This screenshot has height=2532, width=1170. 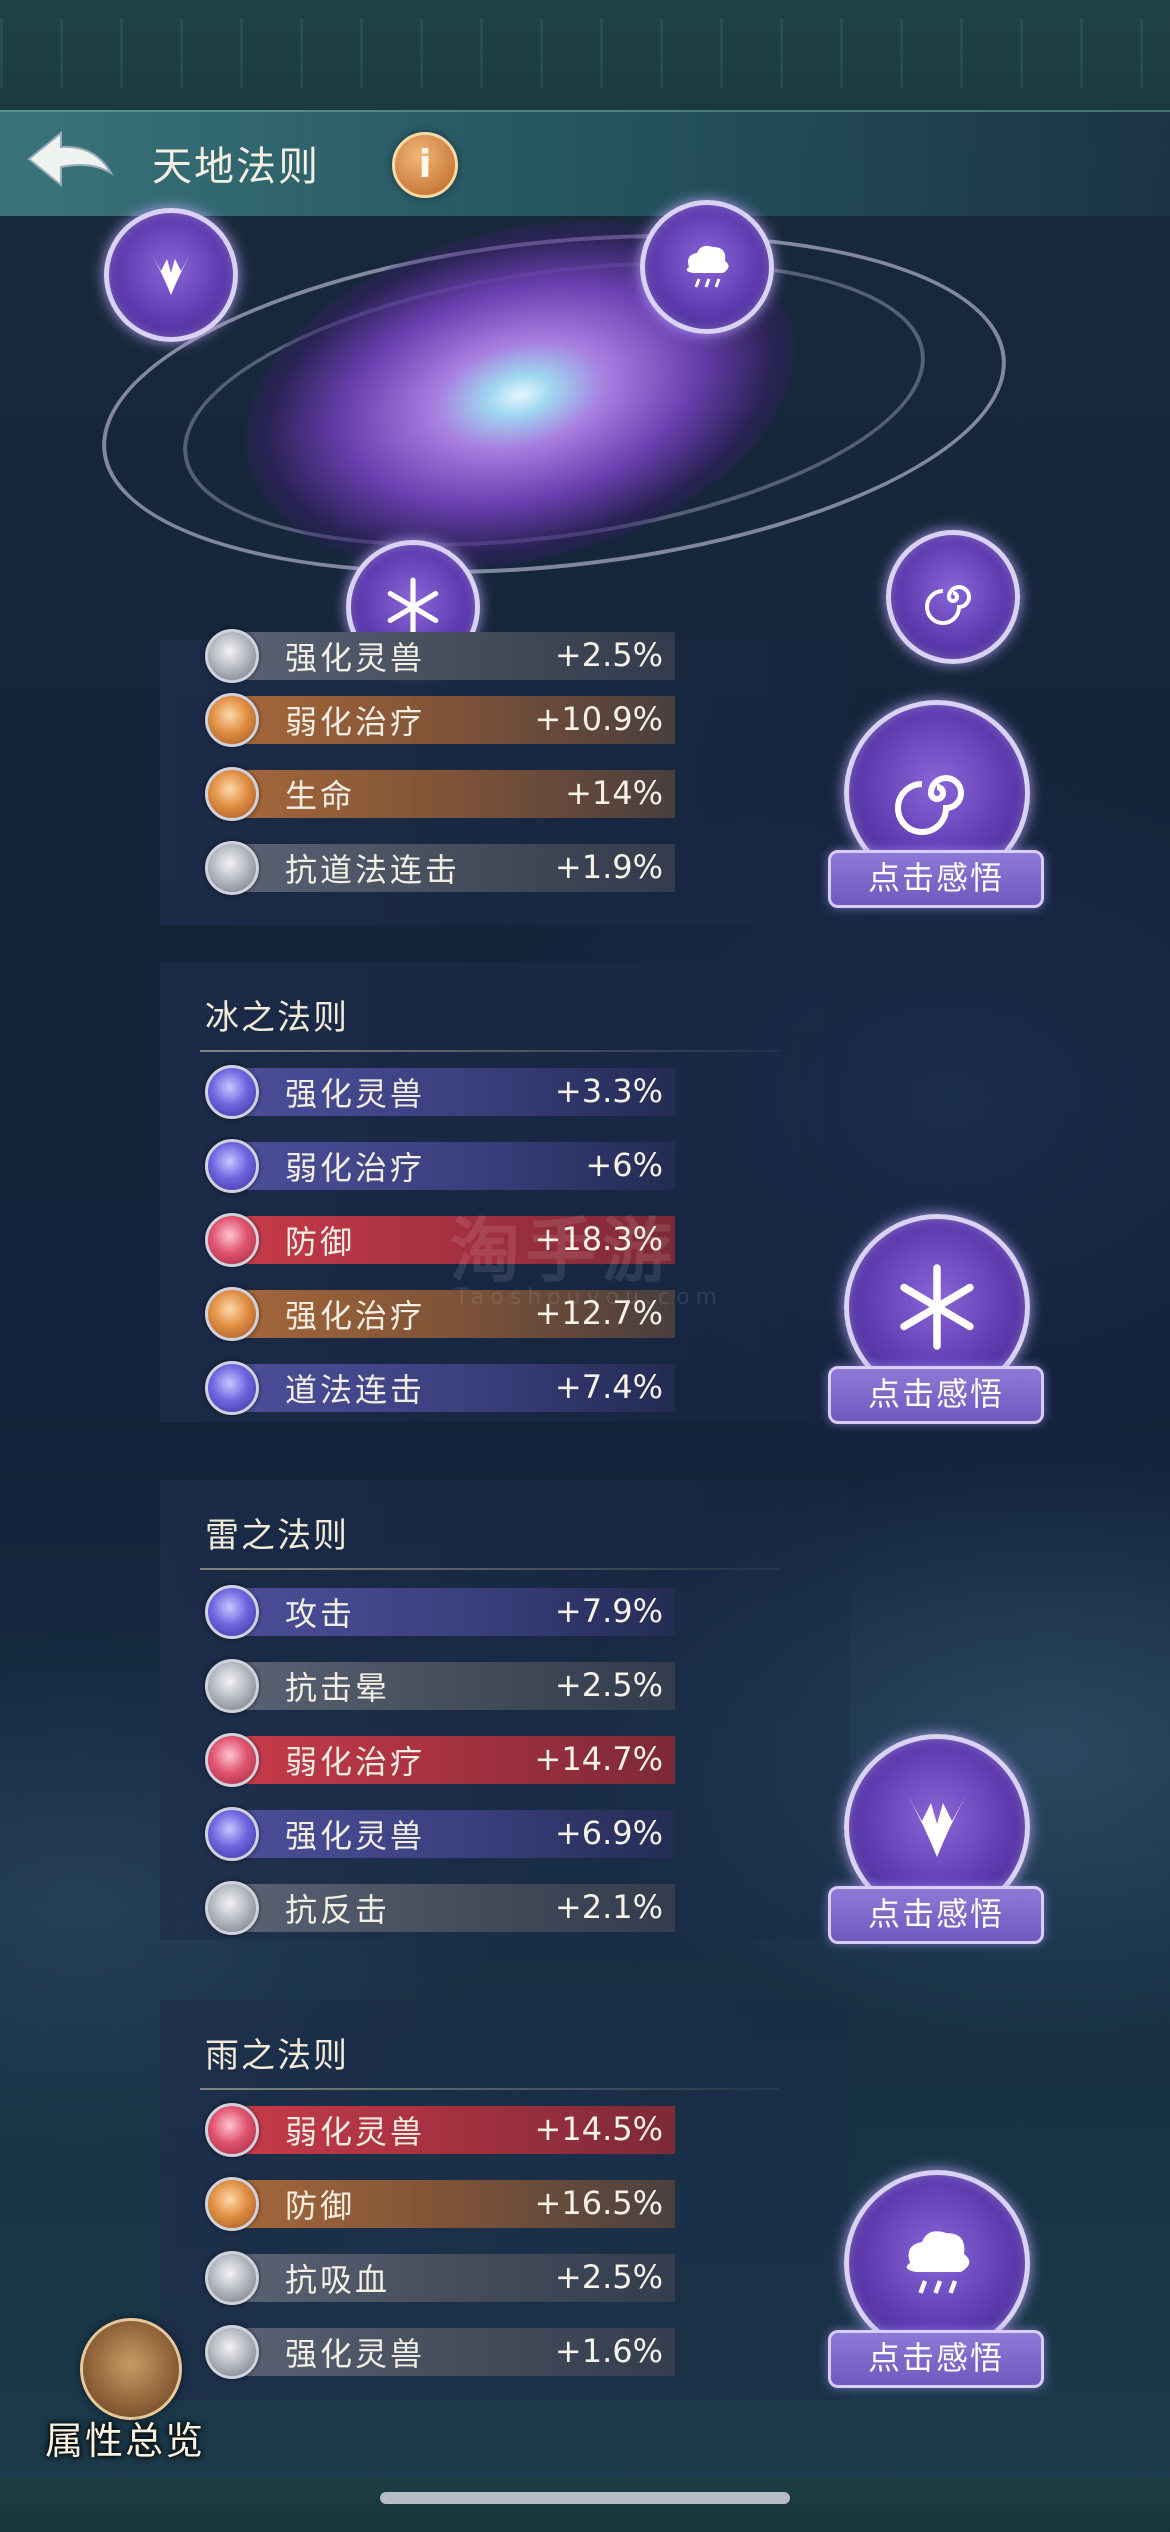 I want to click on stat-row: 强化治疗 +12.7%, so click(x=440, y=1314).